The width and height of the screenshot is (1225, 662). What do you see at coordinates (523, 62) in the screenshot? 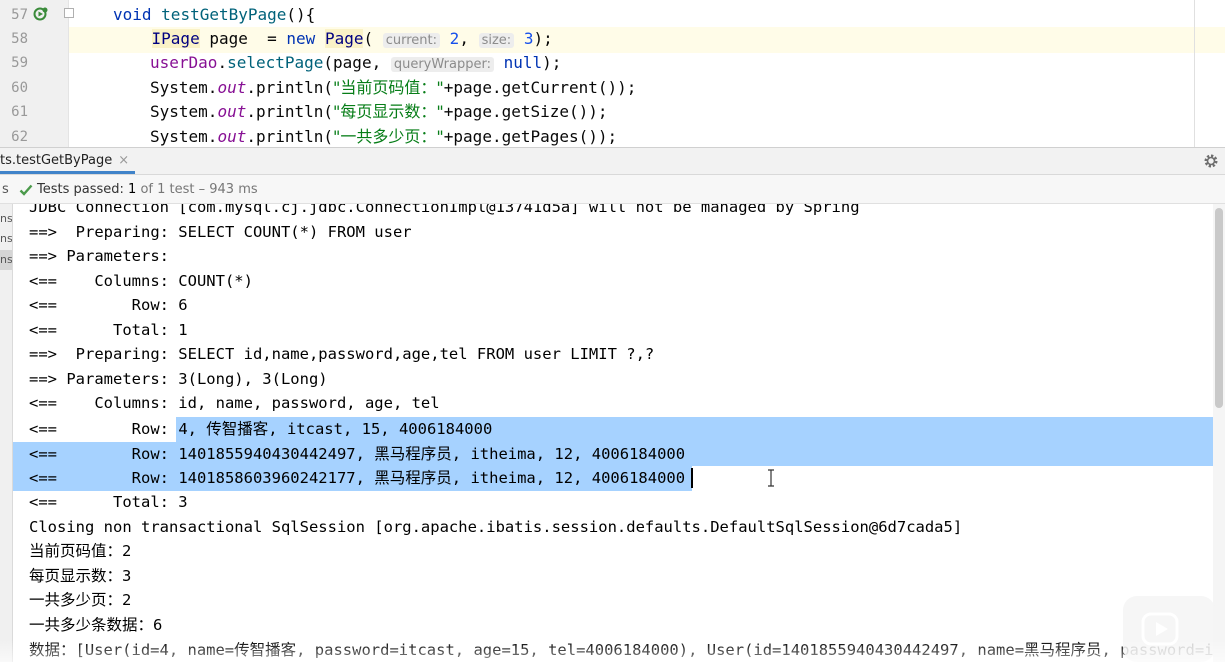
I see `keyword: null` at bounding box center [523, 62].